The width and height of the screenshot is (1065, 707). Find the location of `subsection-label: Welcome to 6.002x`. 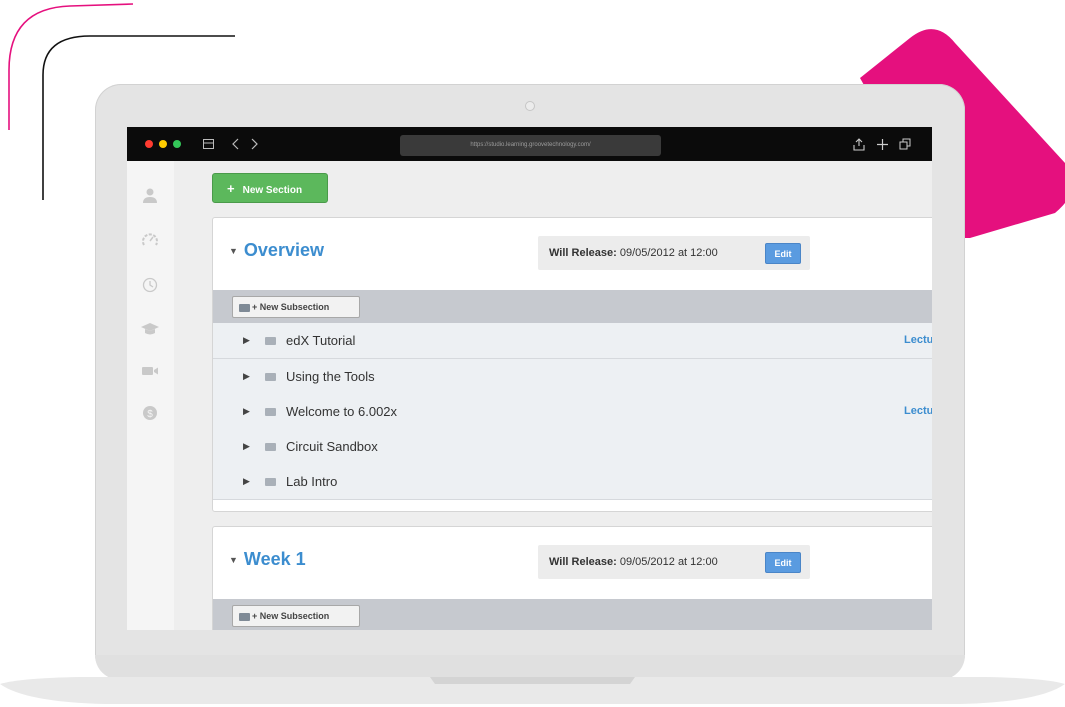

subsection-label: Welcome to 6.002x is located at coordinates (342, 411).